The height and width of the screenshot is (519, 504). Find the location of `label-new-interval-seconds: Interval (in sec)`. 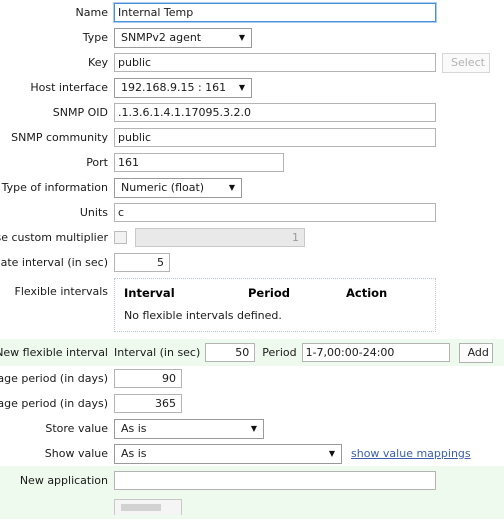

label-new-interval-seconds: Interval (in sec) is located at coordinates (157, 352).